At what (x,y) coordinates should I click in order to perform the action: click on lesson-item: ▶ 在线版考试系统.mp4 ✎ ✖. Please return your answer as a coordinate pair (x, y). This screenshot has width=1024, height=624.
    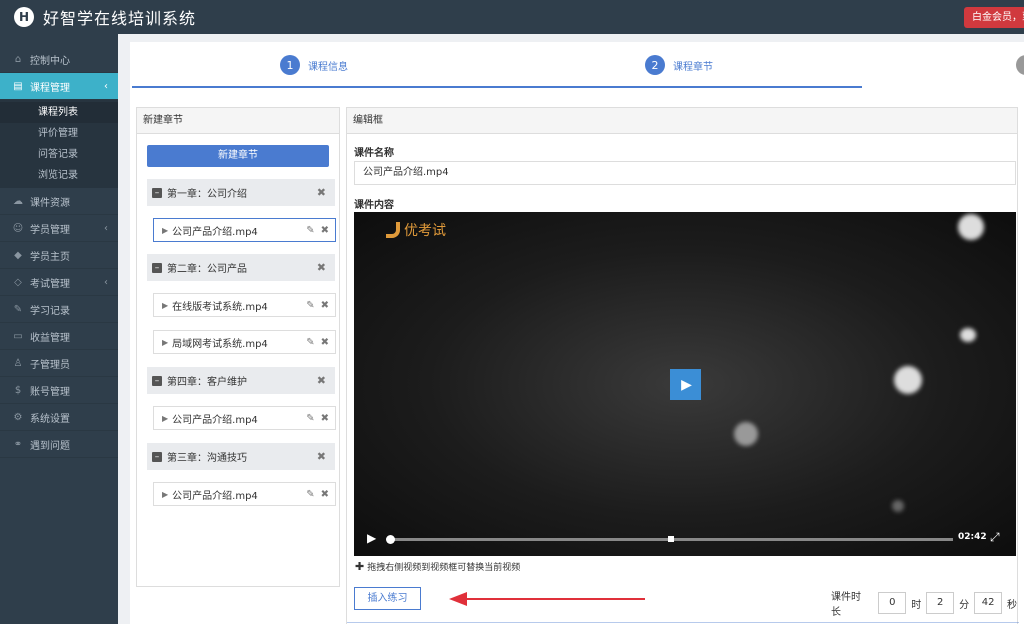
    Looking at the image, I should click on (244, 305).